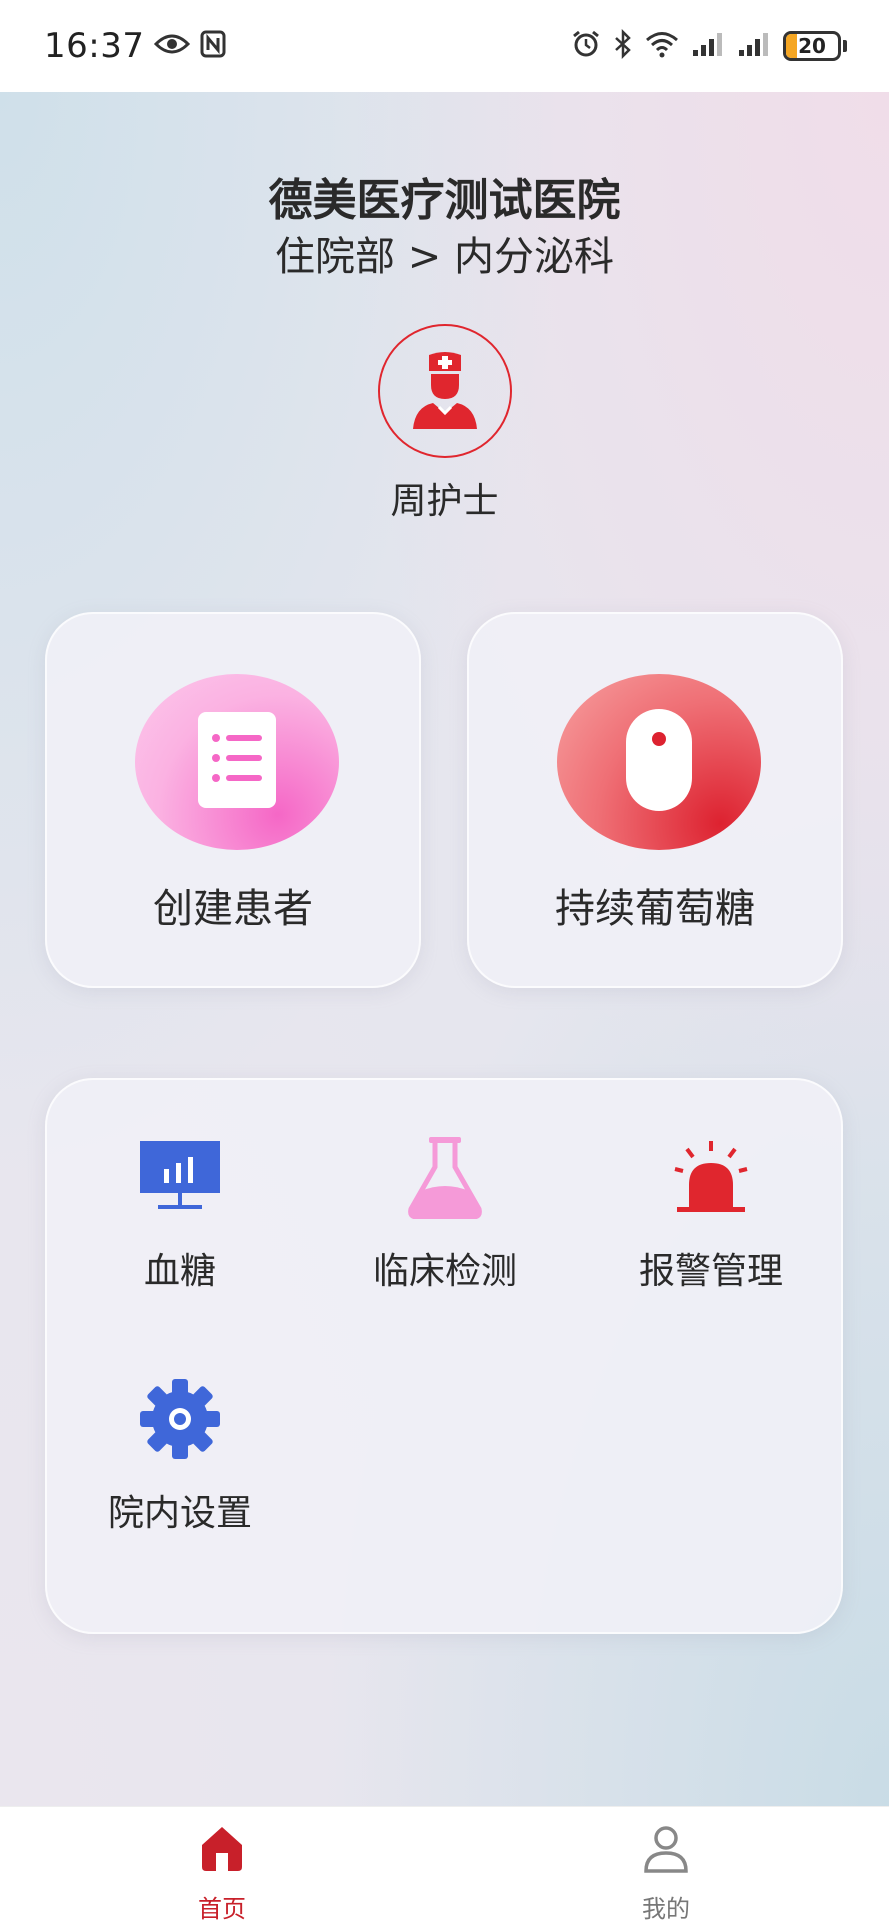 The width and height of the screenshot is (889, 1920). I want to click on home-icon, so click(222, 1850).